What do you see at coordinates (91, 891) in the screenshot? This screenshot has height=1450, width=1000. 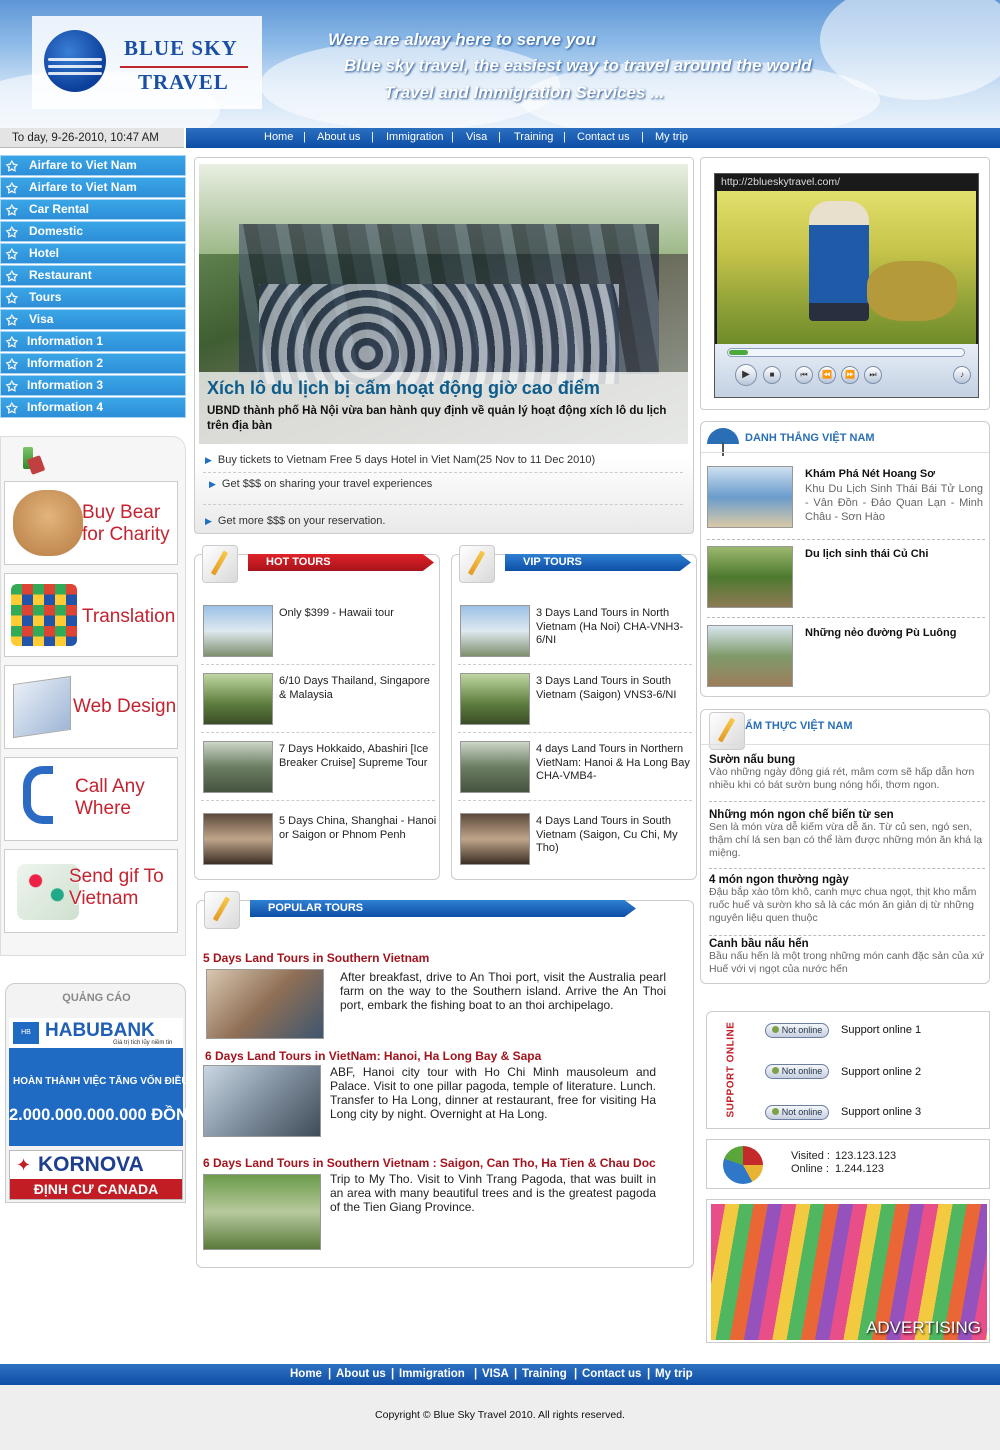 I see `promo-send-gift: Send gif To Vietnam` at bounding box center [91, 891].